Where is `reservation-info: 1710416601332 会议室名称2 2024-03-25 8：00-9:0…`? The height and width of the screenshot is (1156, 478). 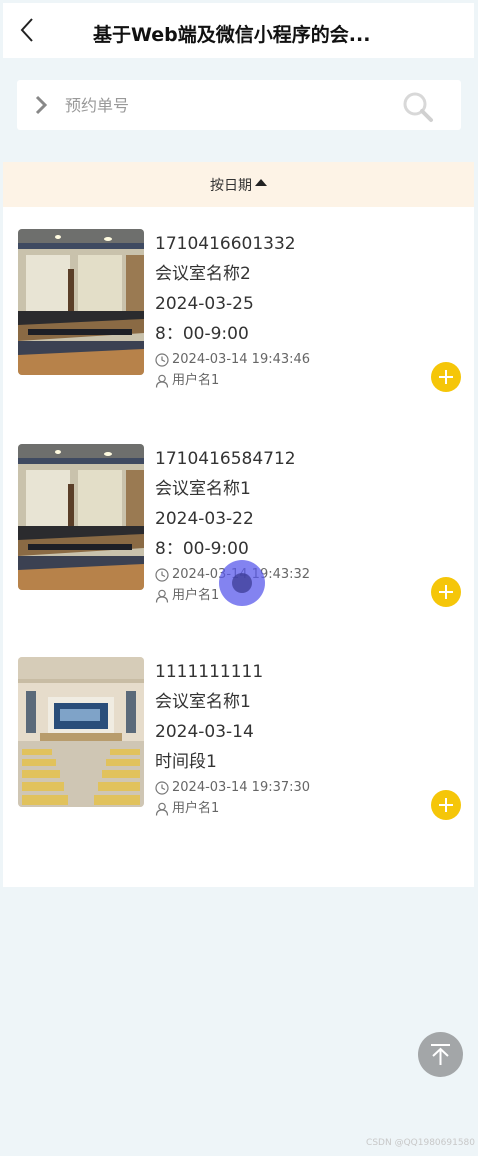
reservation-info: 1710416601332 会议室名称2 2024-03-25 8：00-9:0… is located at coordinates (285, 310).